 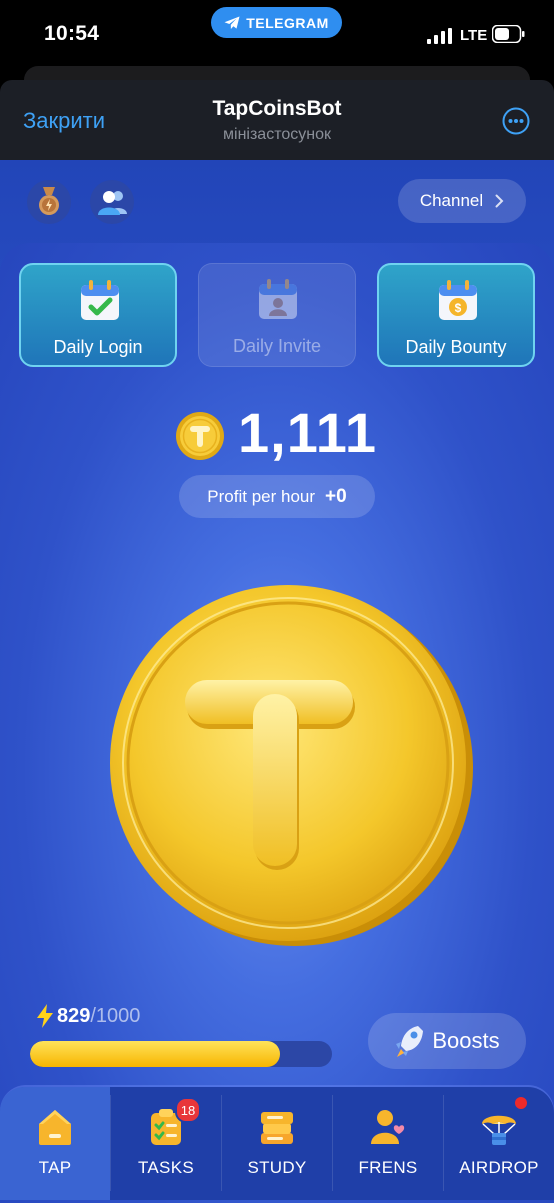 I want to click on status-time: 10:54, so click(x=72, y=33).